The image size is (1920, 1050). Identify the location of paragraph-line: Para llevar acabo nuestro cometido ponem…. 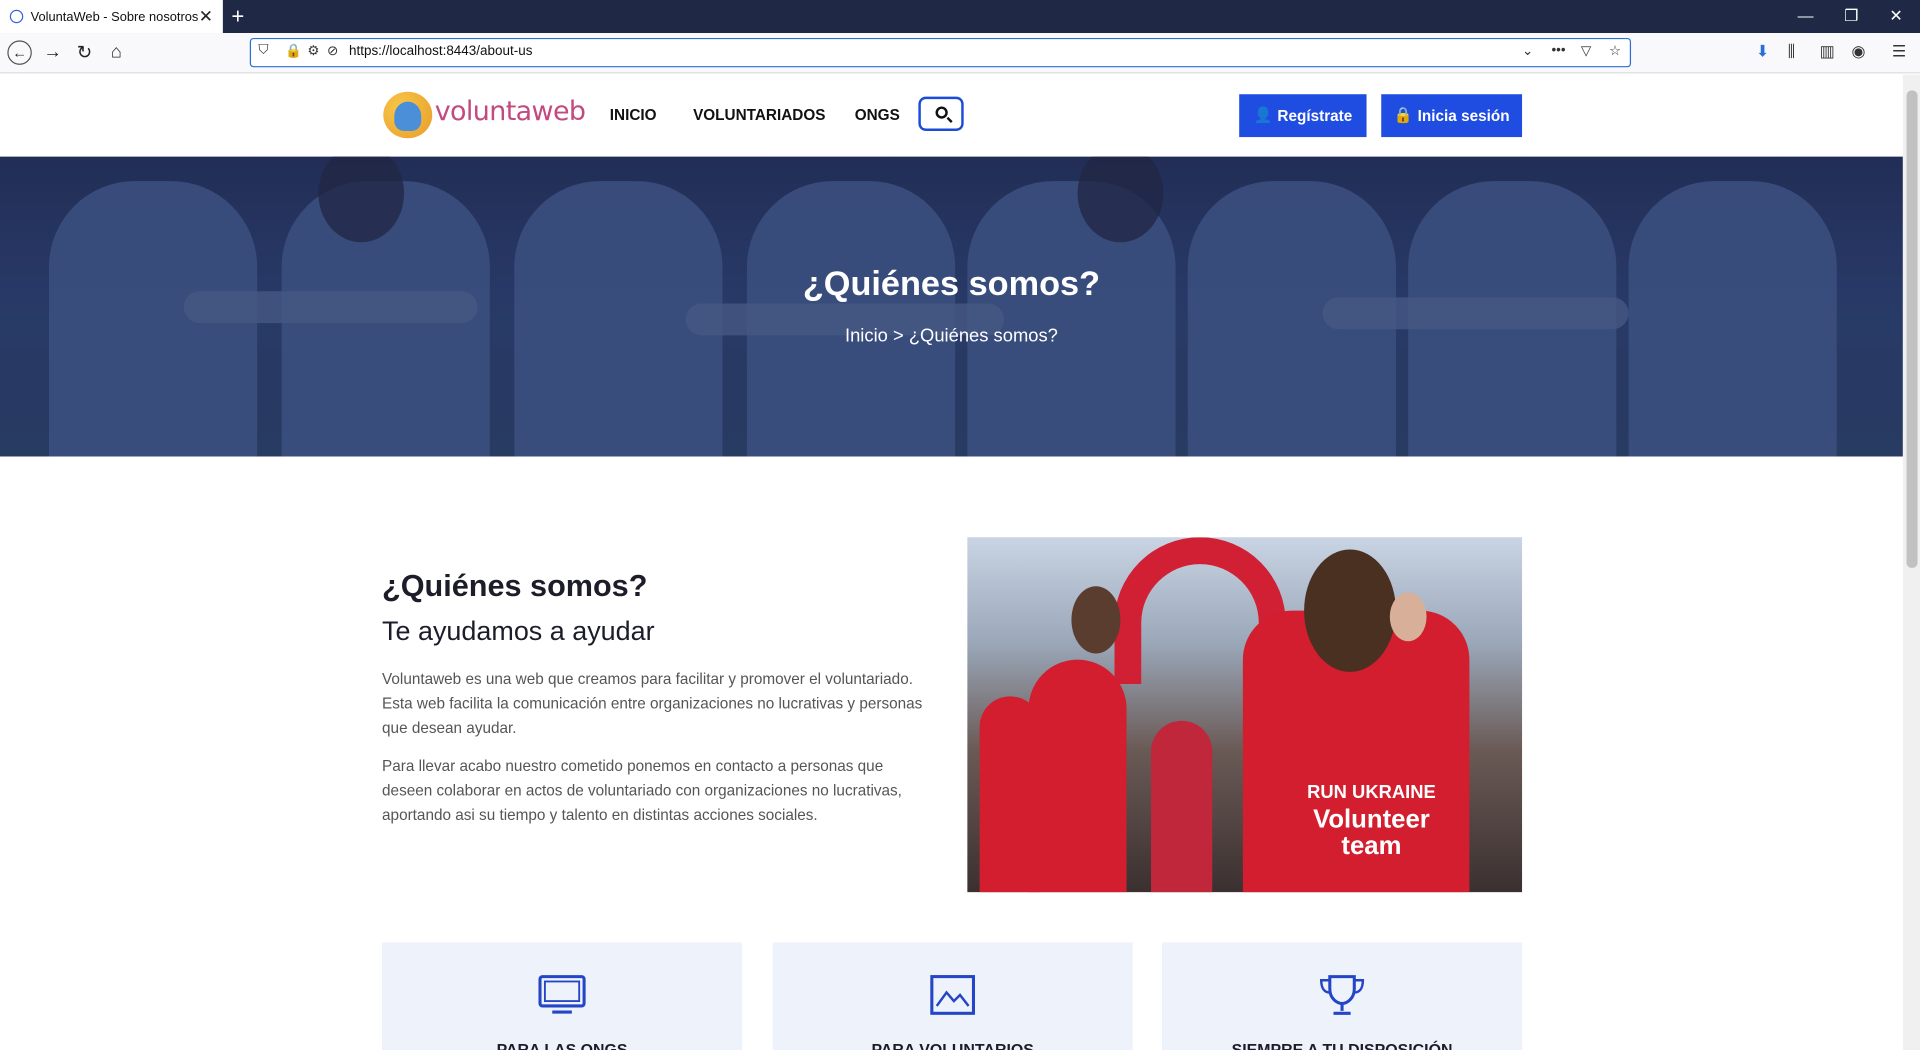
(633, 766).